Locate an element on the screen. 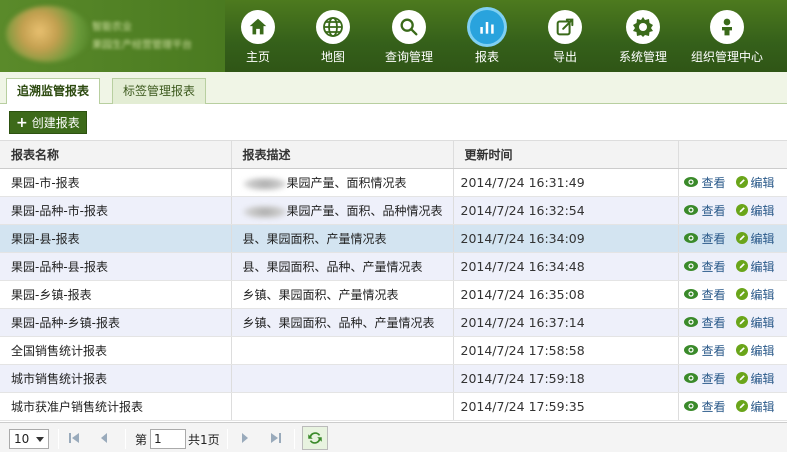 This screenshot has height=467, width=787. nav-export: 导出 is located at coordinates (565, 36).